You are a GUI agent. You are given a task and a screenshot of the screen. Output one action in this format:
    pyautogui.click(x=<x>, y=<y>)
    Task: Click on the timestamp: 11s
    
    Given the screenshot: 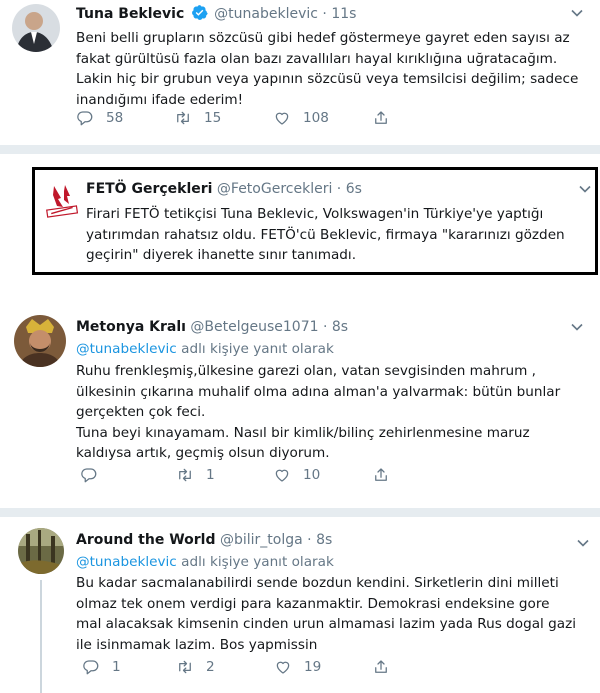 What is the action you would take?
    pyautogui.click(x=343, y=14)
    